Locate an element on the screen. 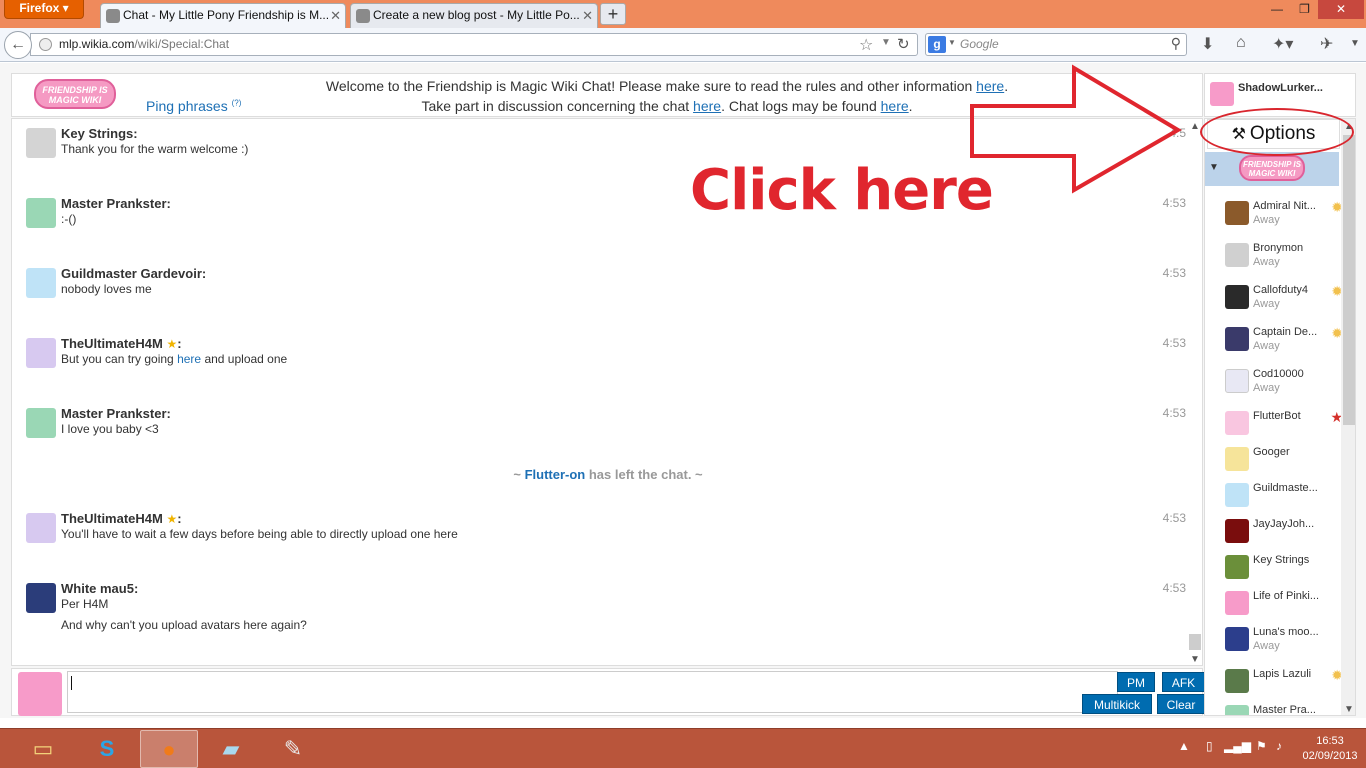 This screenshot has height=768, width=1366. search-magnifier-icon: ⚲ is located at coordinates (1176, 43).